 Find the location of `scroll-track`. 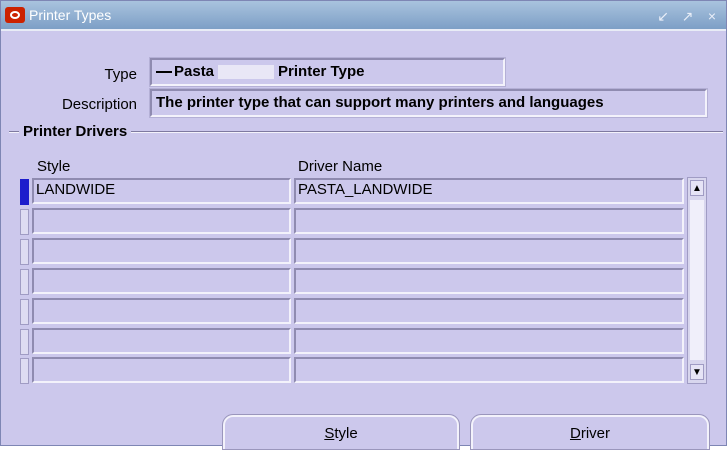

scroll-track is located at coordinates (697, 280).